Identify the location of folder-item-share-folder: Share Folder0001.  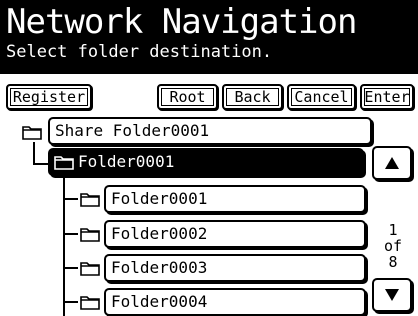
(210, 131).